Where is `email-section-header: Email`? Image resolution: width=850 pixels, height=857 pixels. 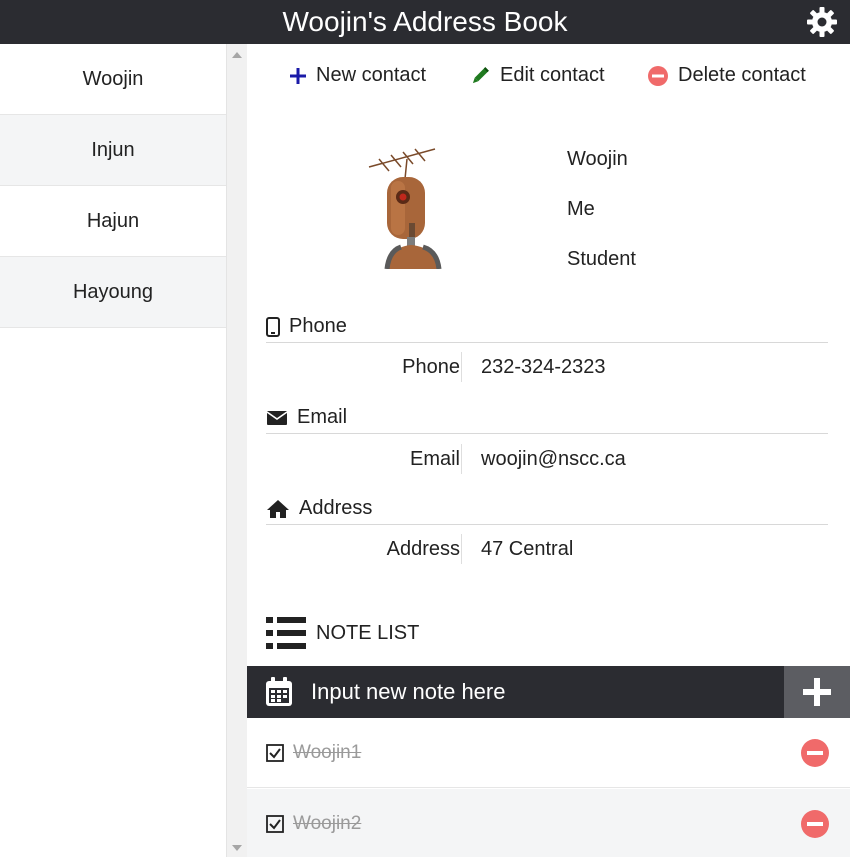
email-section-header: Email is located at coordinates (547, 418).